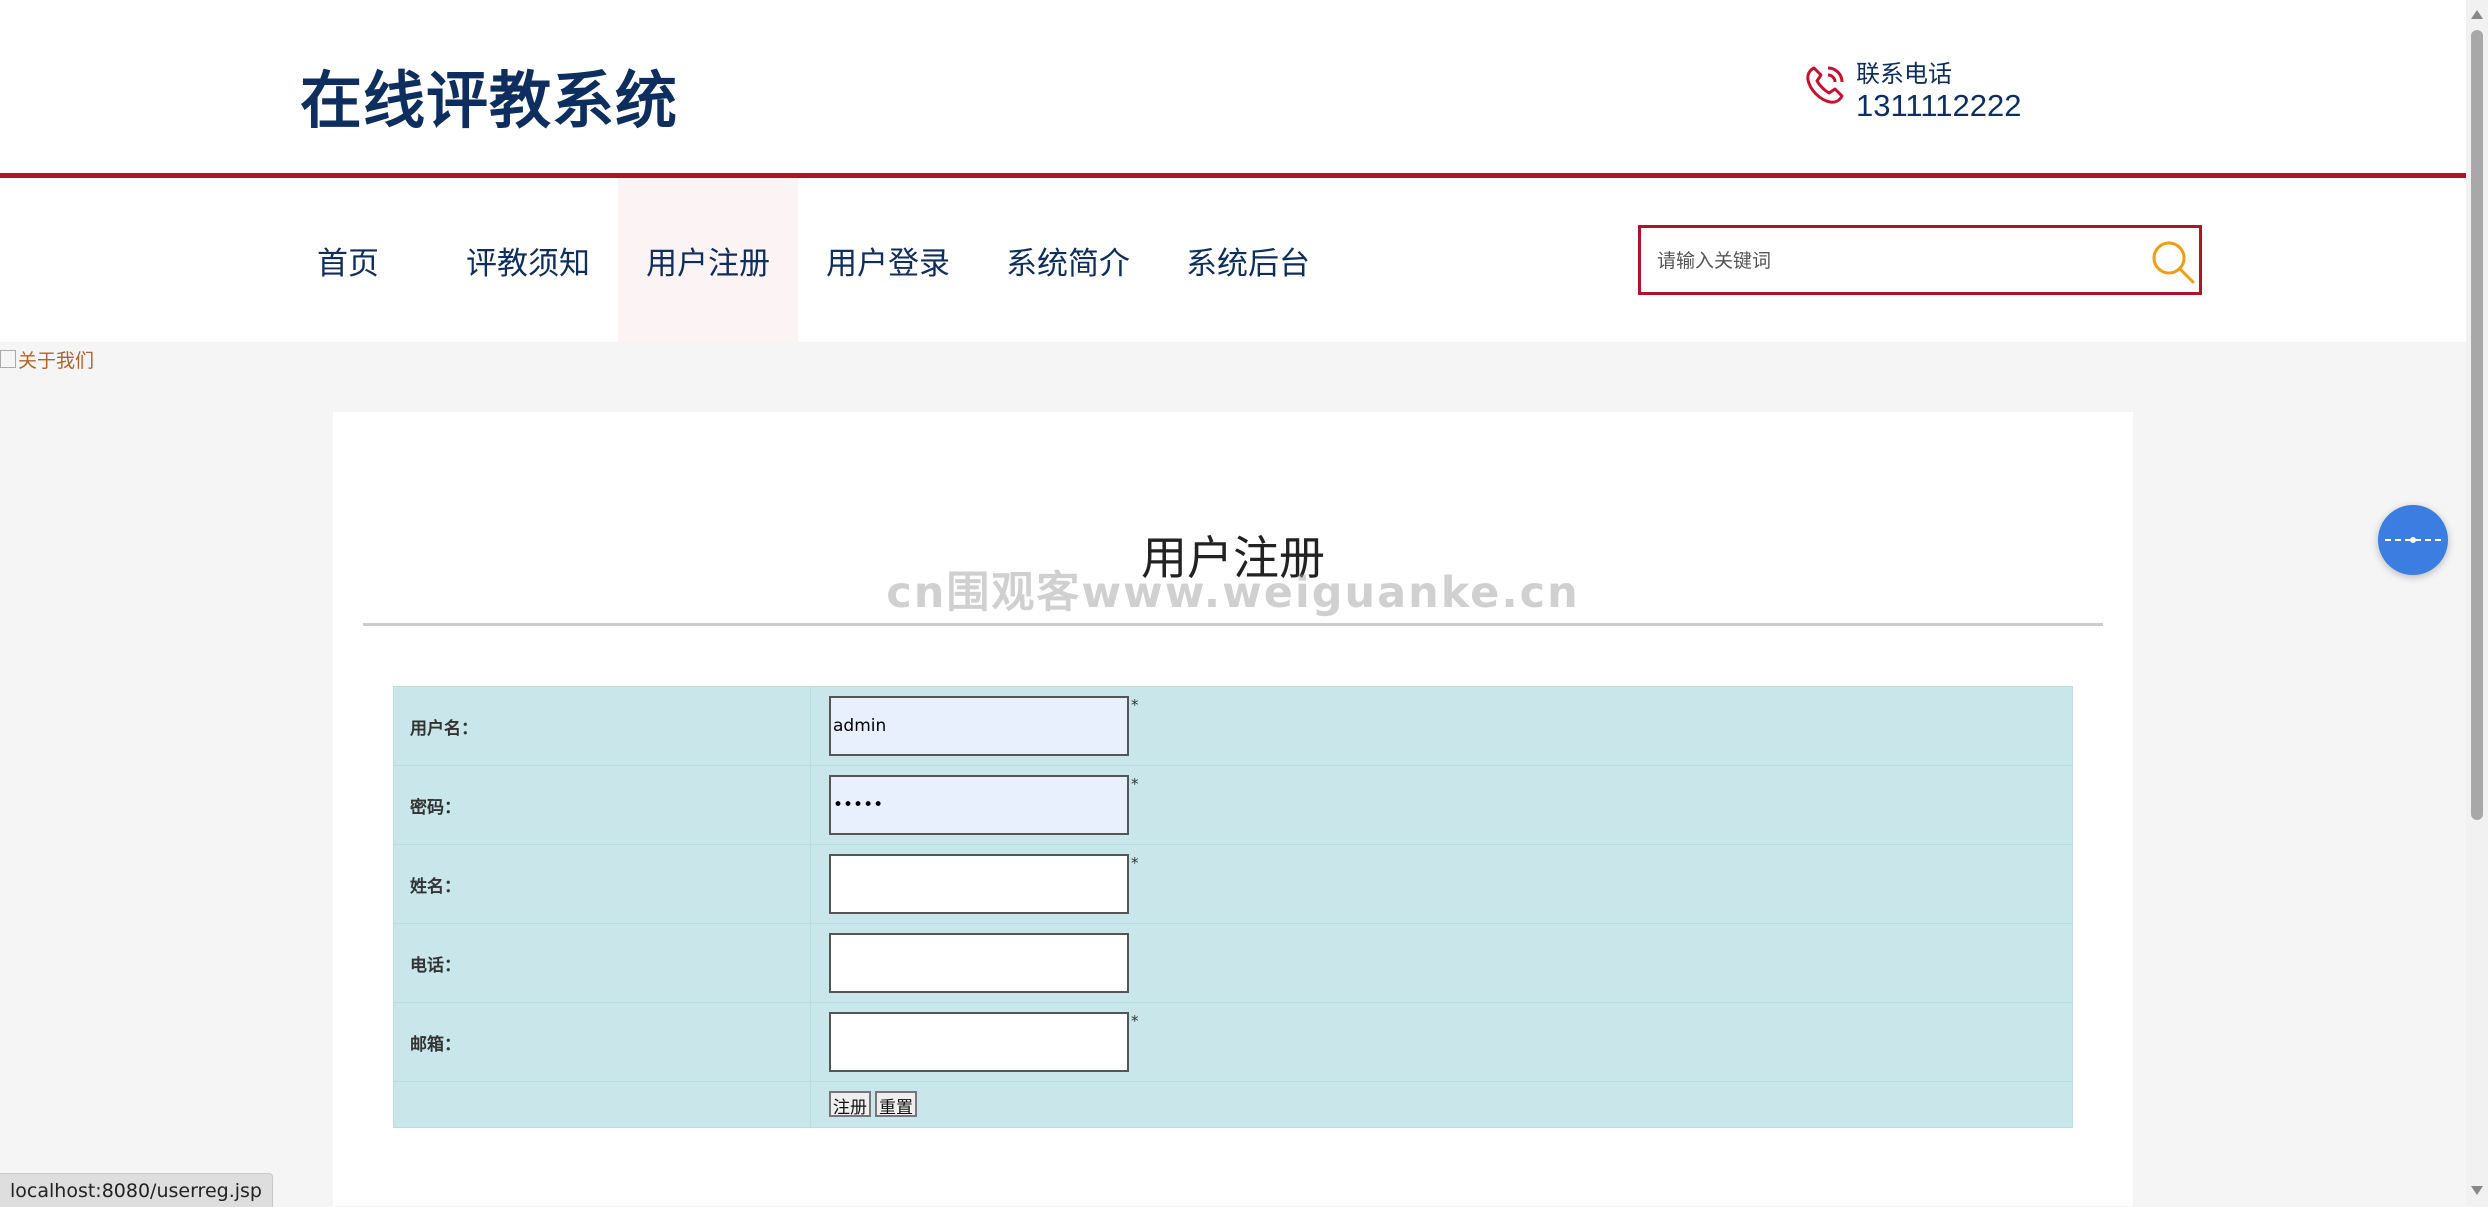 The height and width of the screenshot is (1207, 2488). Describe the element at coordinates (888, 260) in the screenshot. I see `nav-item-login: 用户登录` at that location.